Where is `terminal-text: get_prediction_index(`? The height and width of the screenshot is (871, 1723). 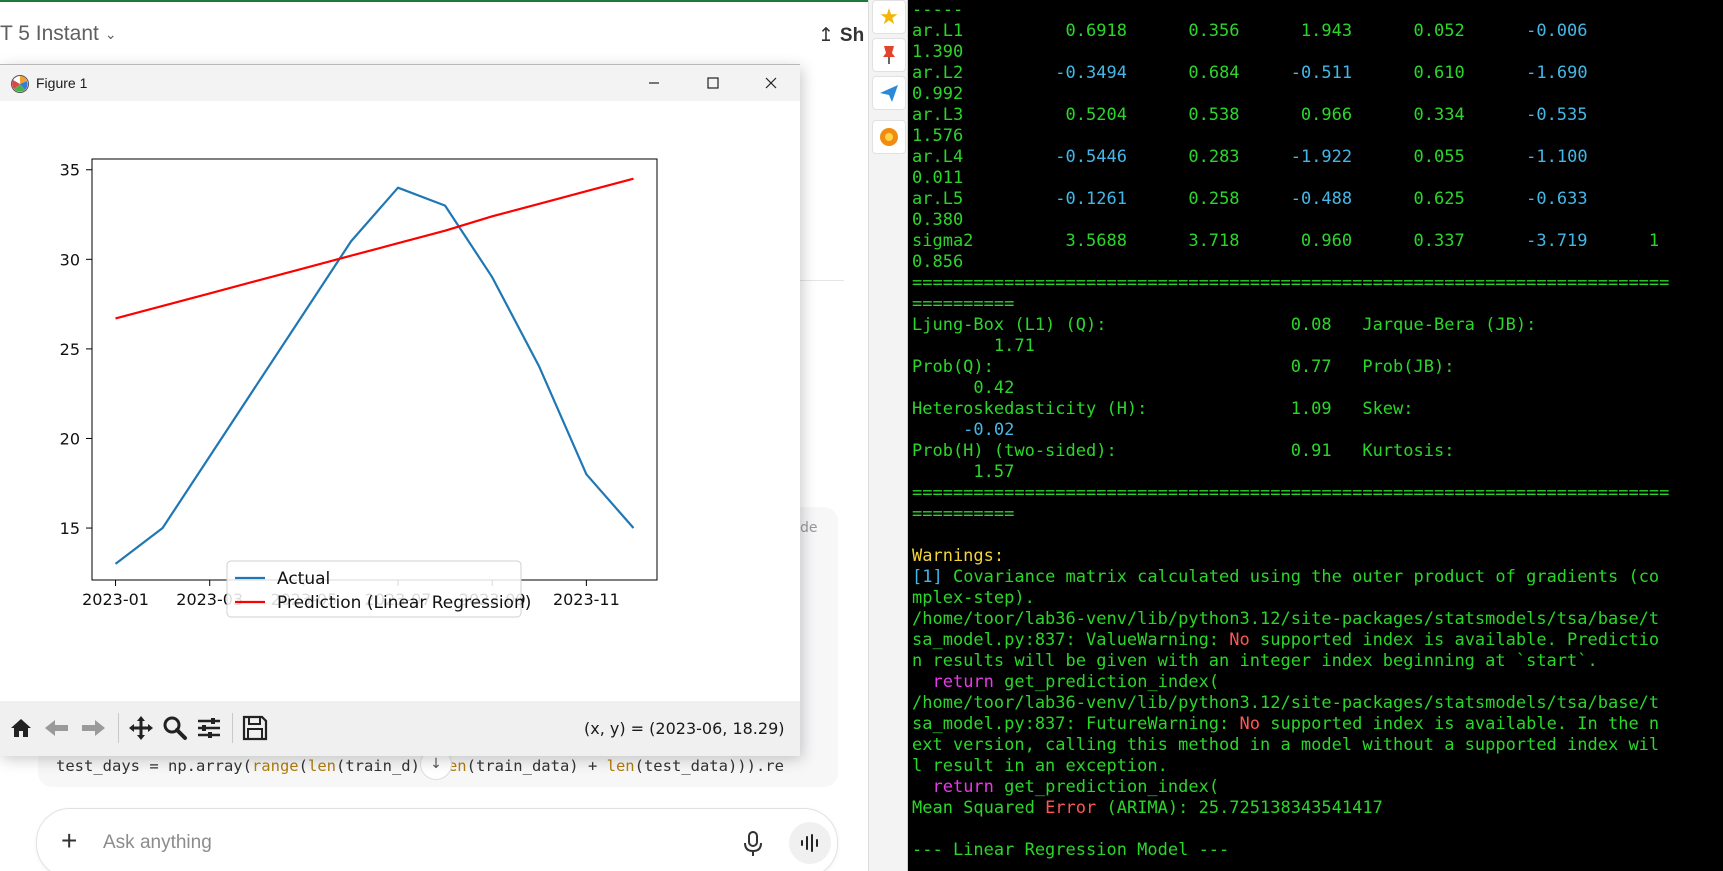 terminal-text: get_prediction_index( is located at coordinates (1106, 682).